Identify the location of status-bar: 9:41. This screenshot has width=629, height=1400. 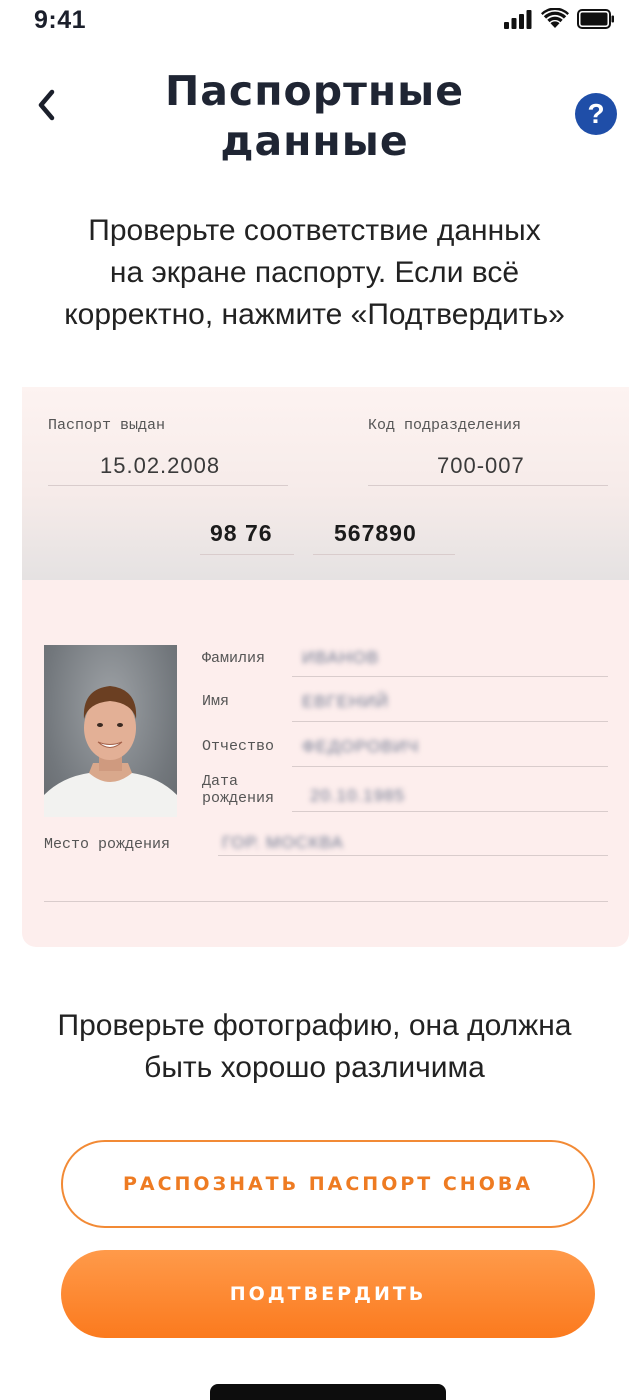
(314, 22).